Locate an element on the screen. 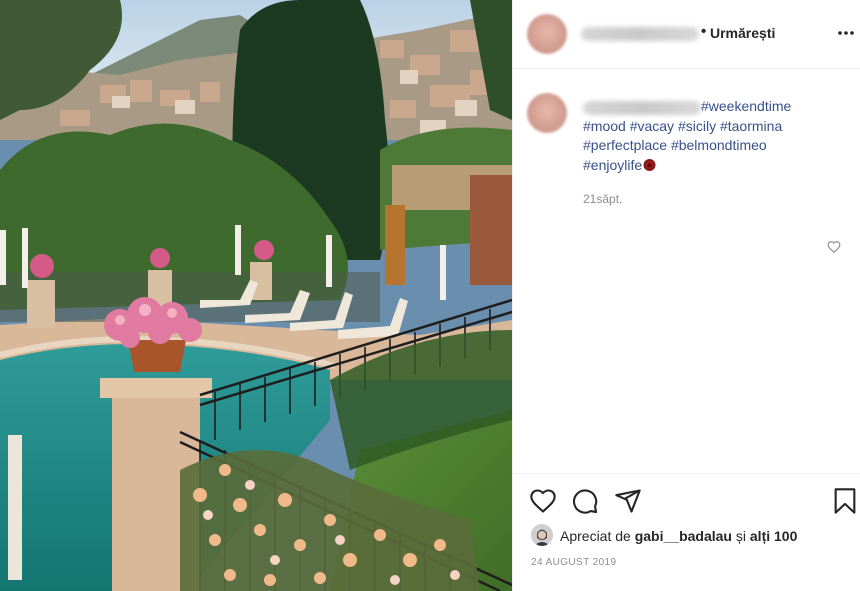  rose-emoji-icon is located at coordinates (649, 164).